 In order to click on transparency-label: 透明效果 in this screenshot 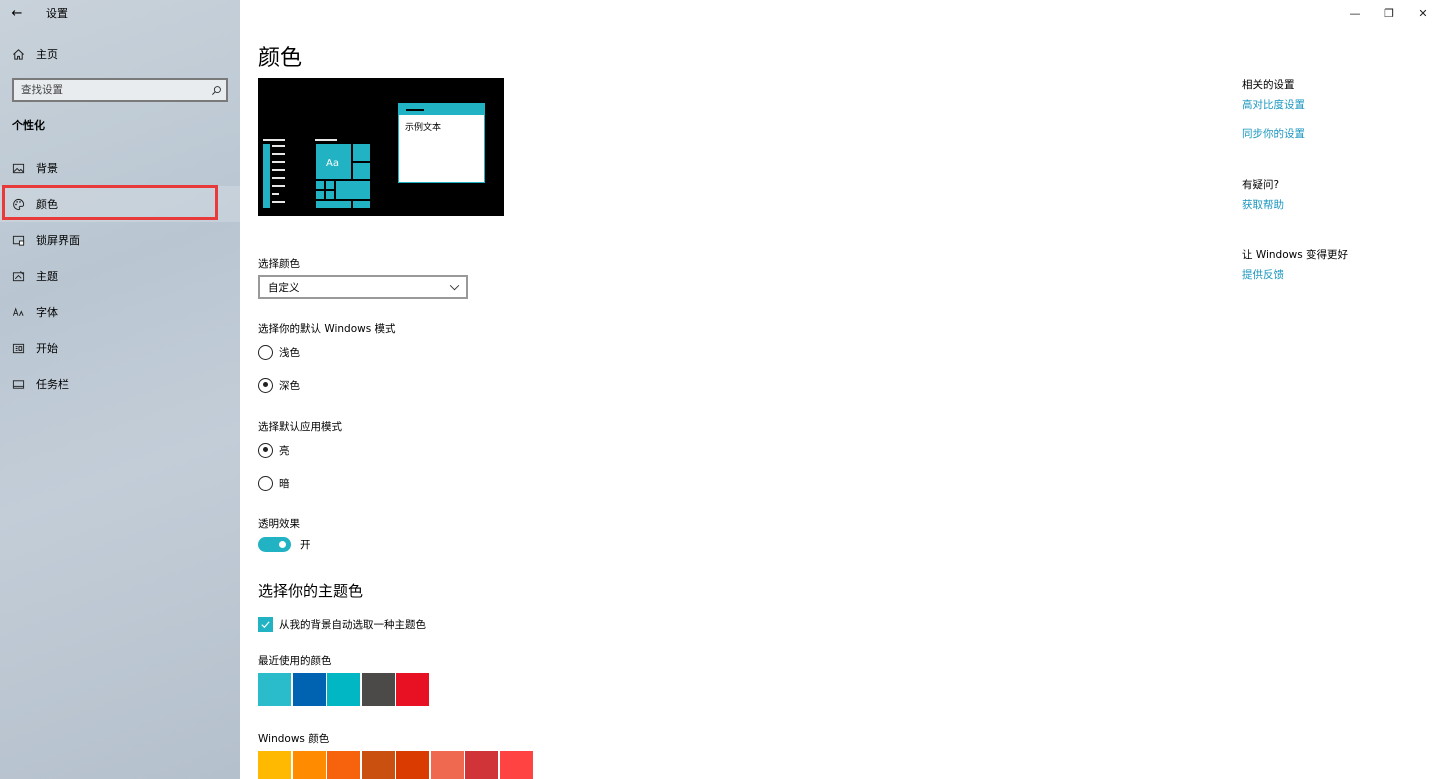, I will do `click(279, 524)`.